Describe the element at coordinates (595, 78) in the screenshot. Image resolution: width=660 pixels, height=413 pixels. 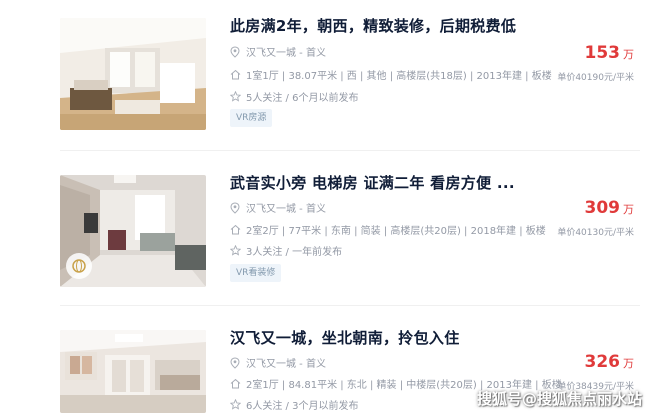
I see `listing-unit-price-1: 单价40190元/平米` at that location.